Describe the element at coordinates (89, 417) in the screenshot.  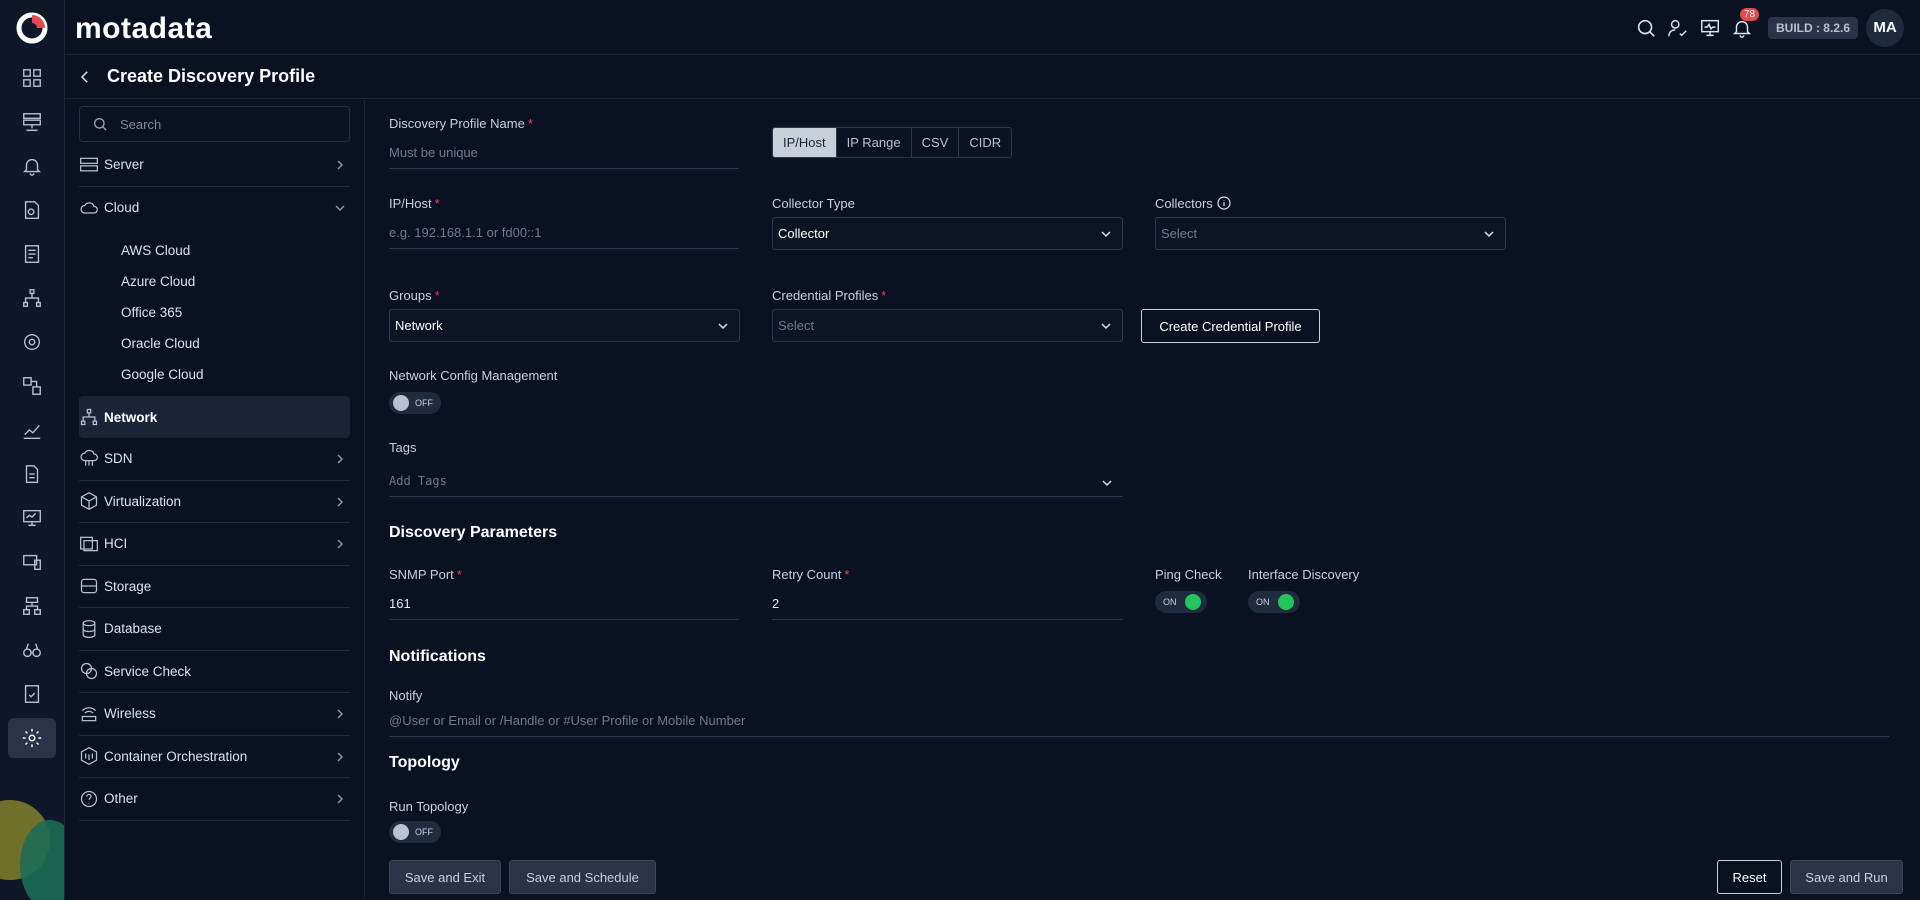
I see `network-icon` at that location.